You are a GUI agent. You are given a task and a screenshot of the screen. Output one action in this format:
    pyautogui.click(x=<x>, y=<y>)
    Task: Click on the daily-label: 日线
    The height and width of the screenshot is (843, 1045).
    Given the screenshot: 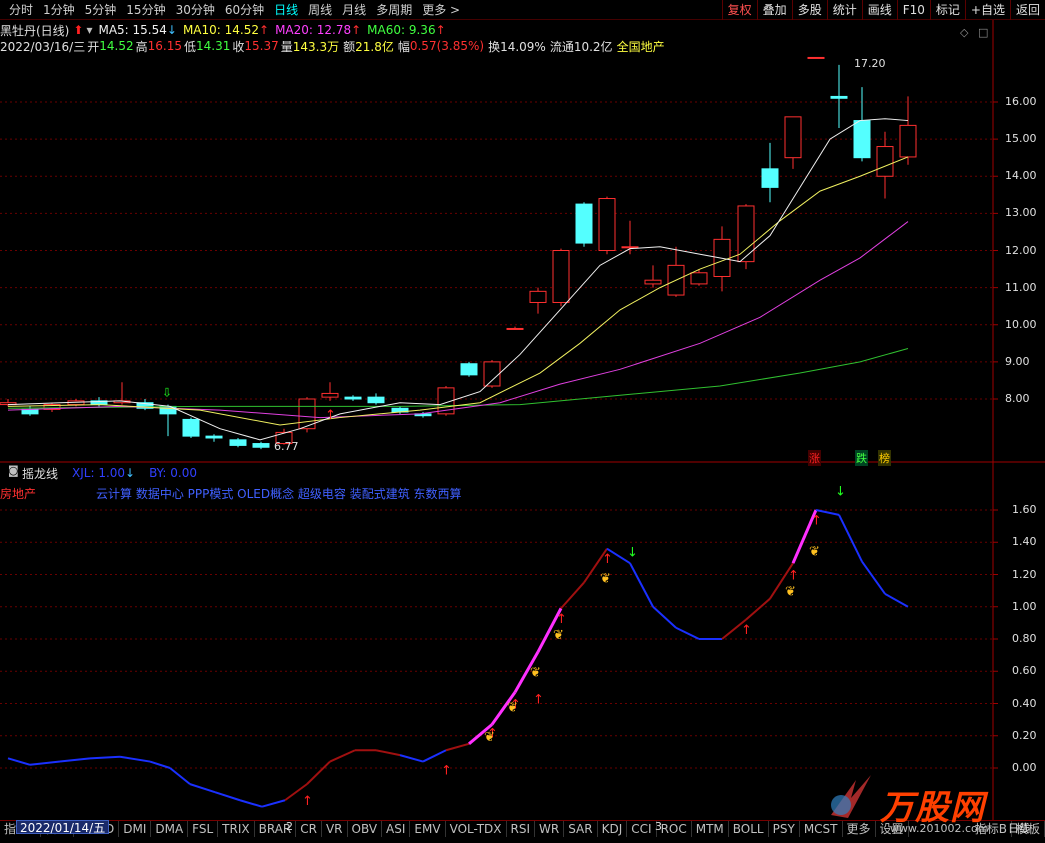 What is the action you would take?
    pyautogui.click(x=1019, y=828)
    